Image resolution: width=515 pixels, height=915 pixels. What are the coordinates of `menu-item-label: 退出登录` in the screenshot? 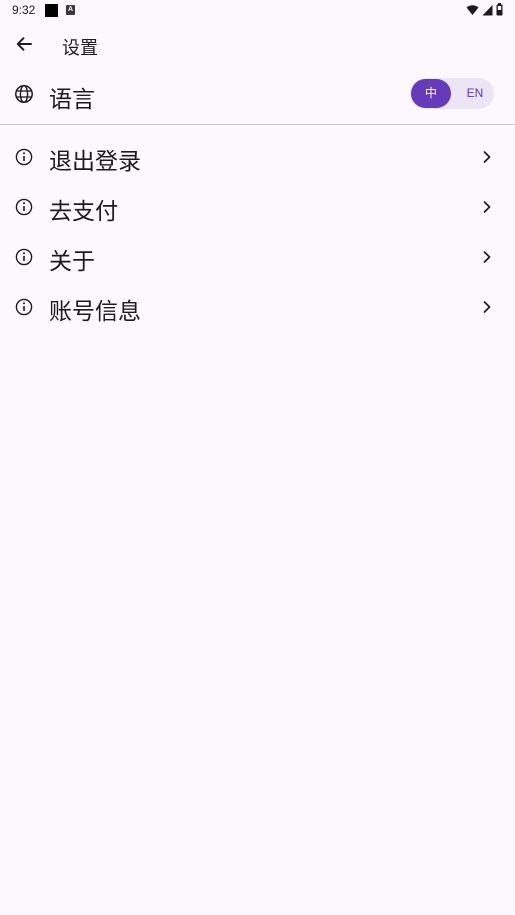 It's located at (95, 162).